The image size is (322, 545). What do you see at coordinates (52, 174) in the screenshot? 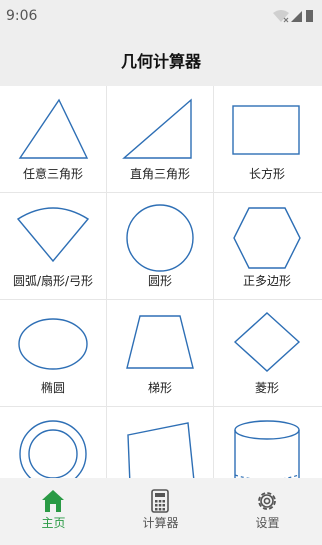
I see `shape-label: 任意三角形` at bounding box center [52, 174].